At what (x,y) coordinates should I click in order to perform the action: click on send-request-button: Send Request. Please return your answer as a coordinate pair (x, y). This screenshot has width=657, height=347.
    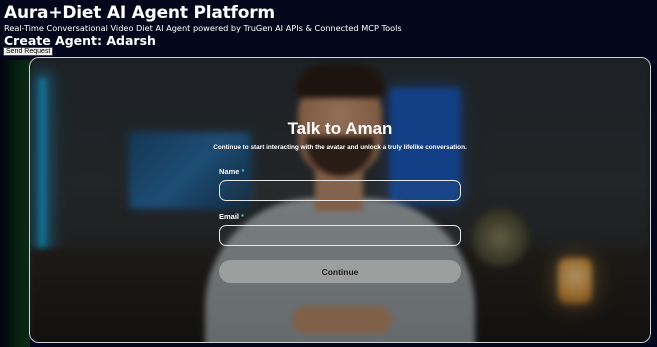
    Looking at the image, I should click on (28, 51).